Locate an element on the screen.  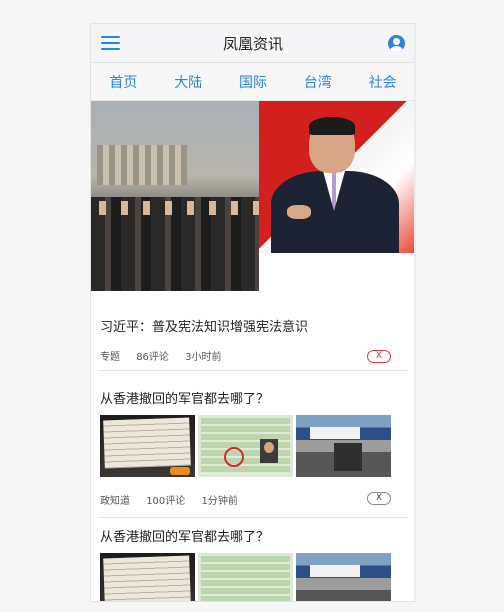
article-comments: 86评论 is located at coordinates (152, 357).